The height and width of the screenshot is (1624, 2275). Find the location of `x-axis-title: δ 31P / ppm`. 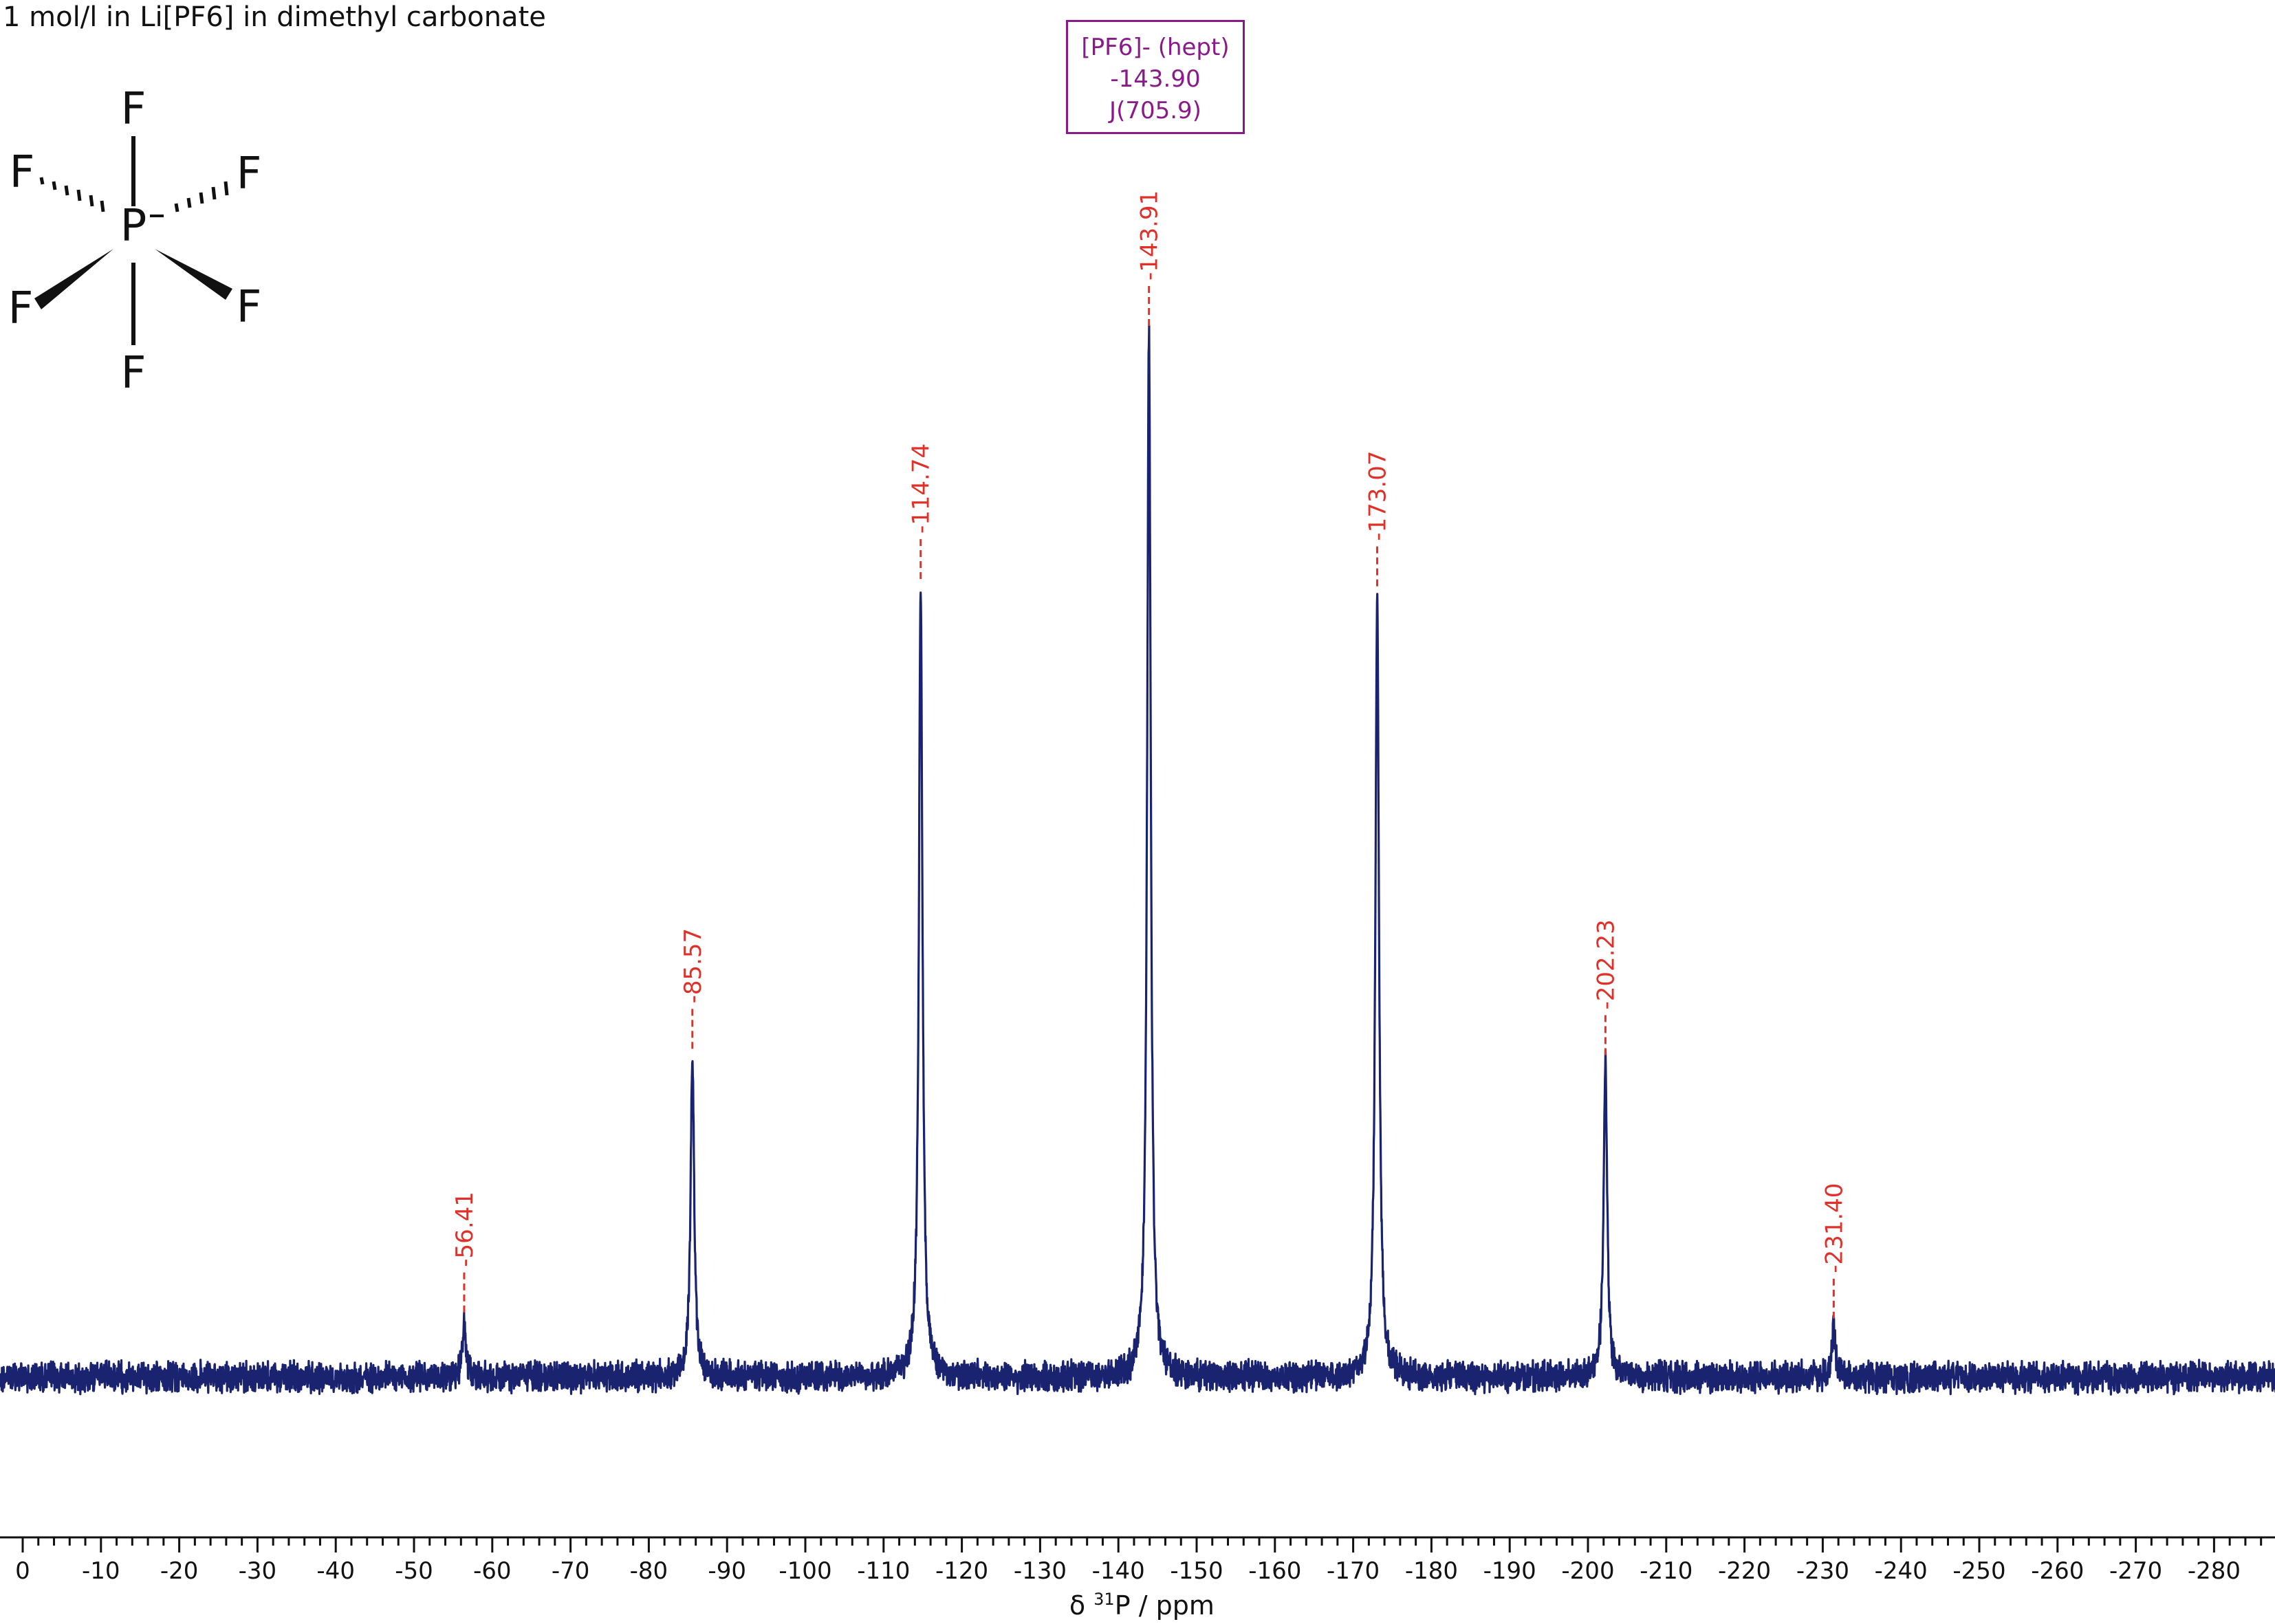

x-axis-title: δ 31P / ppm is located at coordinates (1142, 1605).